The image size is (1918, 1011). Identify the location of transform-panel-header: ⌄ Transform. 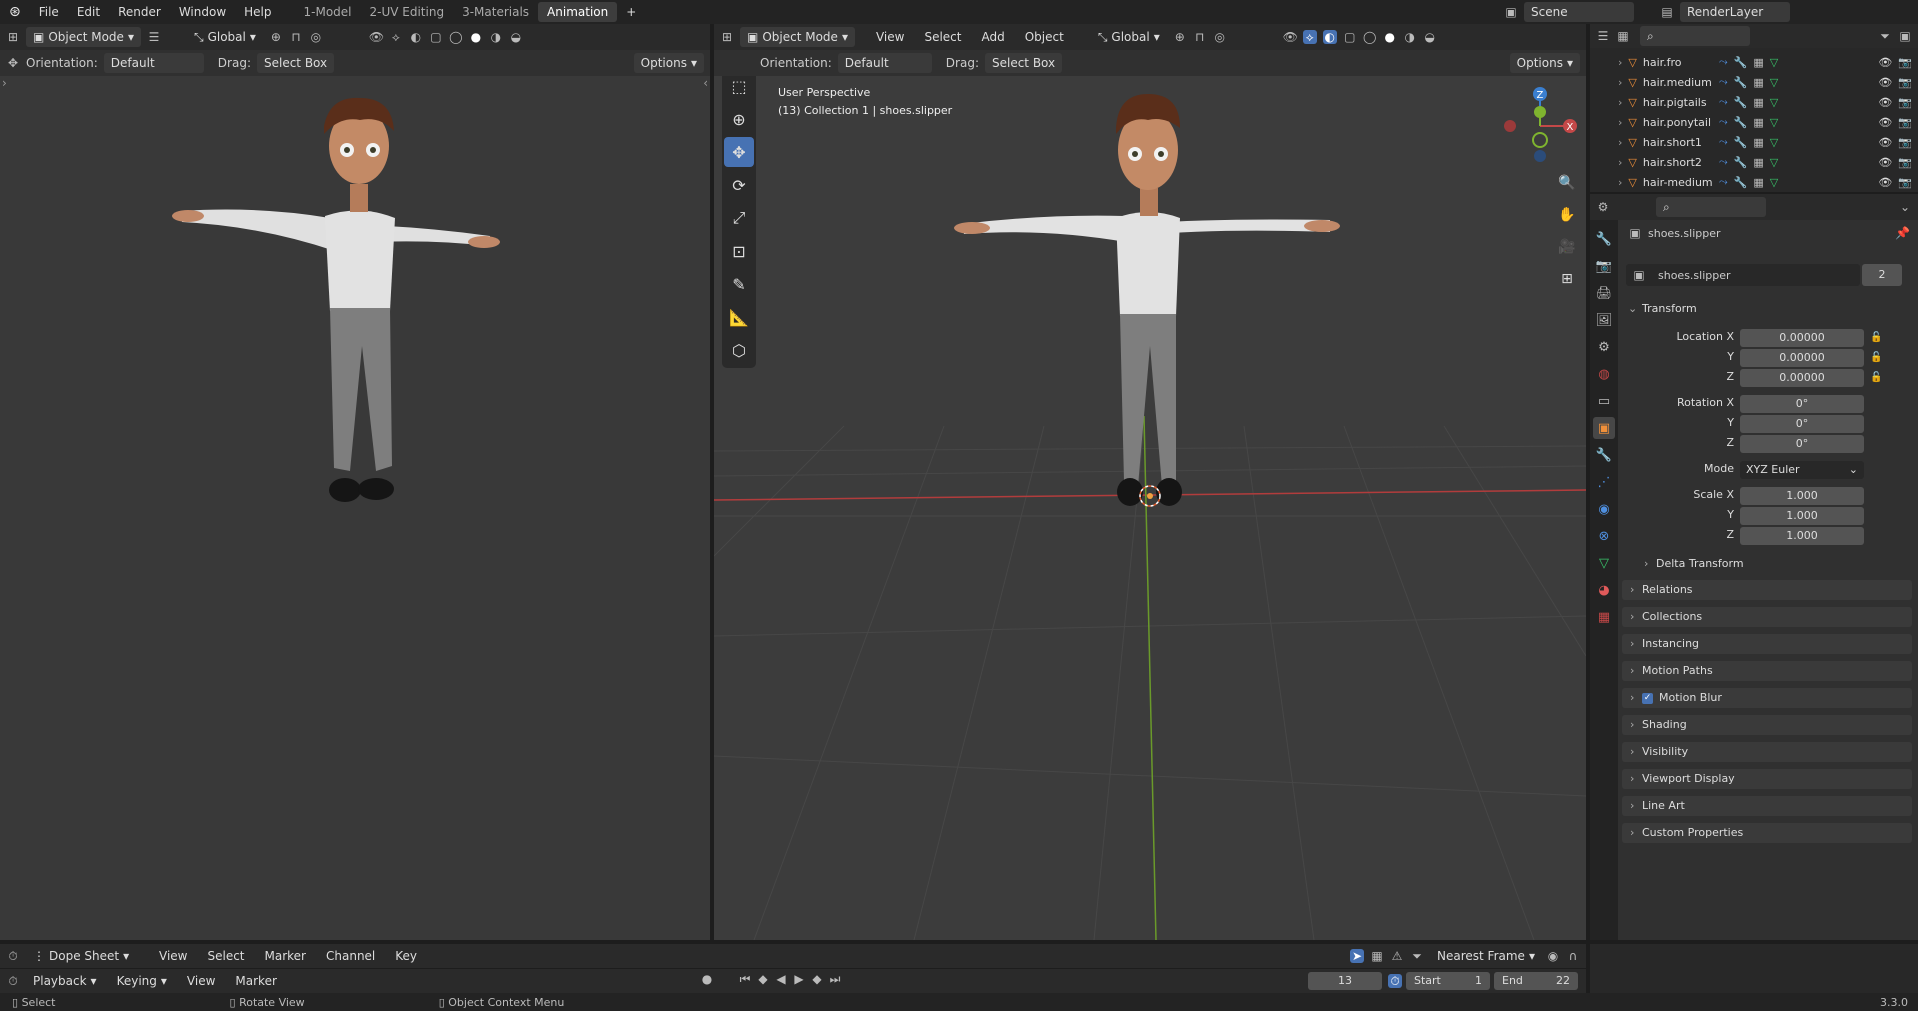
(1767, 309).